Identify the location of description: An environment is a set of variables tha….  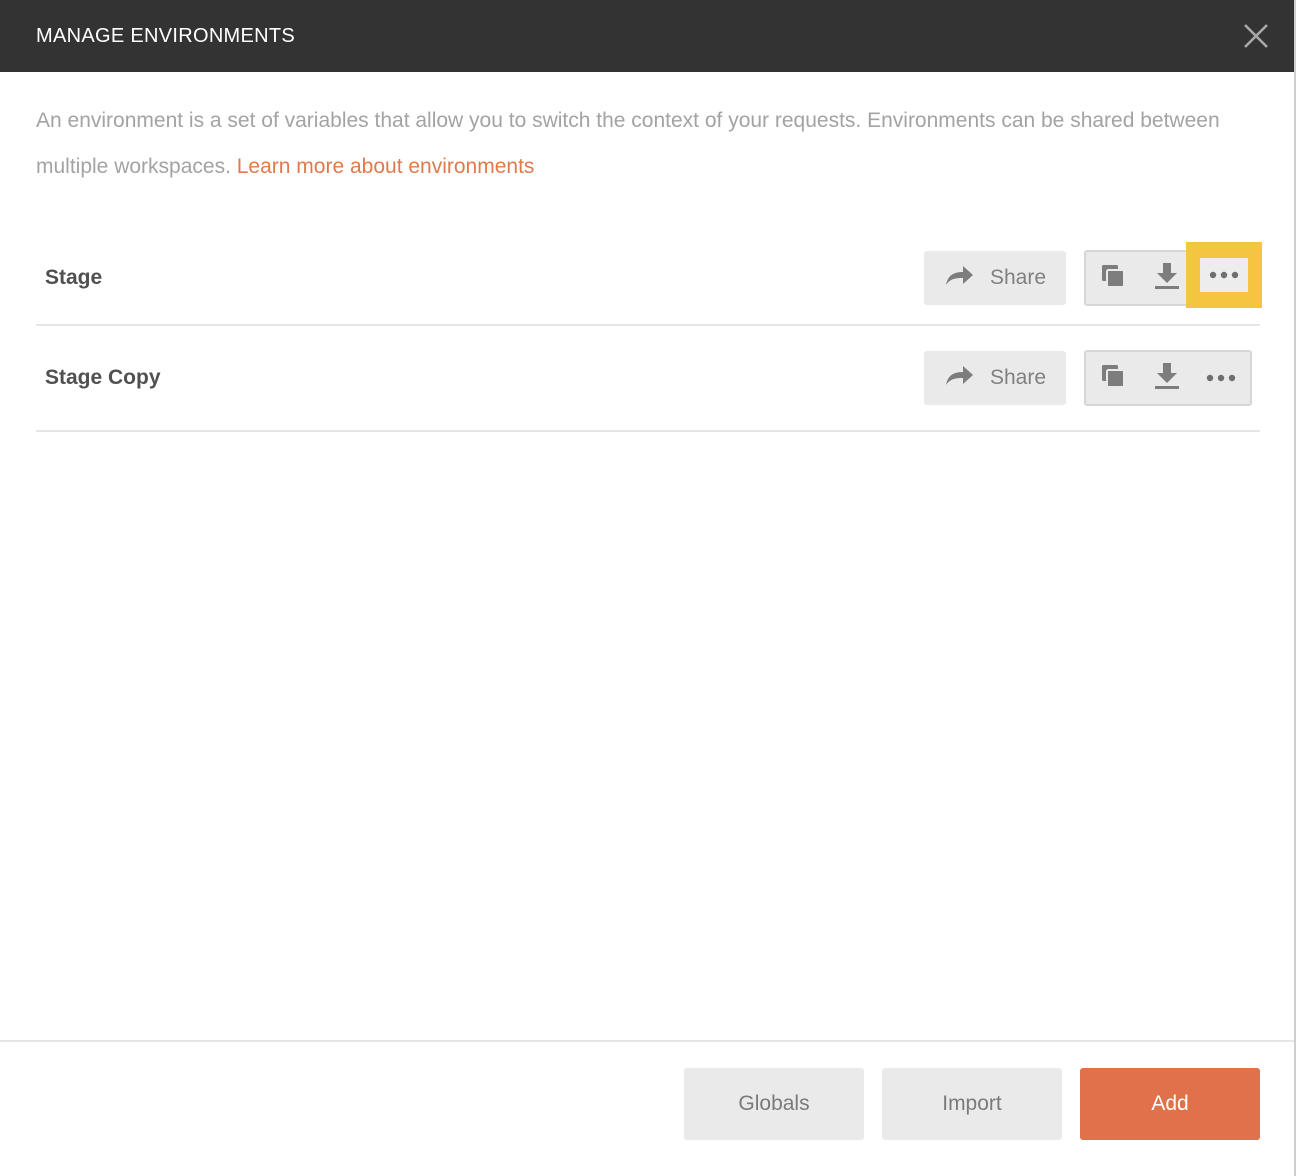
(646, 144).